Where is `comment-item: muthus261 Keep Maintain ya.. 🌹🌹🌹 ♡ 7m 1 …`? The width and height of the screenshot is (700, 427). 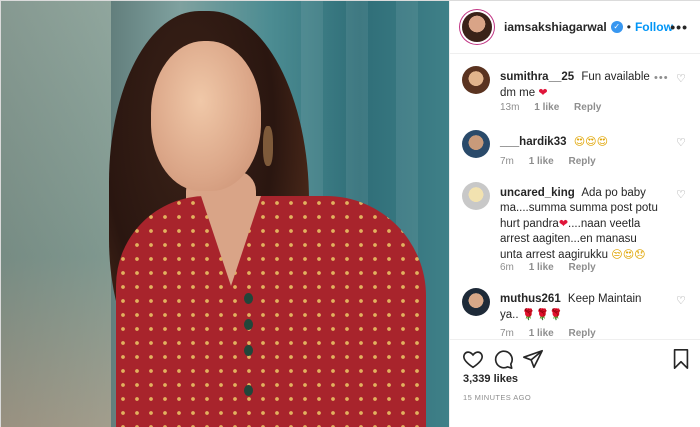
comment-item: muthus261 Keep Maintain ya.. 🌹🌹🌹 ♡ 7m 1 … is located at coordinates (576, 313).